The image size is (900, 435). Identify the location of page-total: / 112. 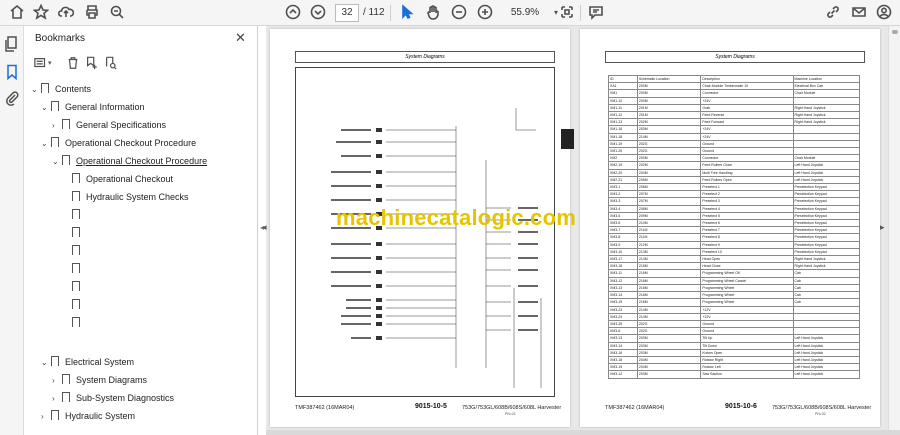
(374, 12).